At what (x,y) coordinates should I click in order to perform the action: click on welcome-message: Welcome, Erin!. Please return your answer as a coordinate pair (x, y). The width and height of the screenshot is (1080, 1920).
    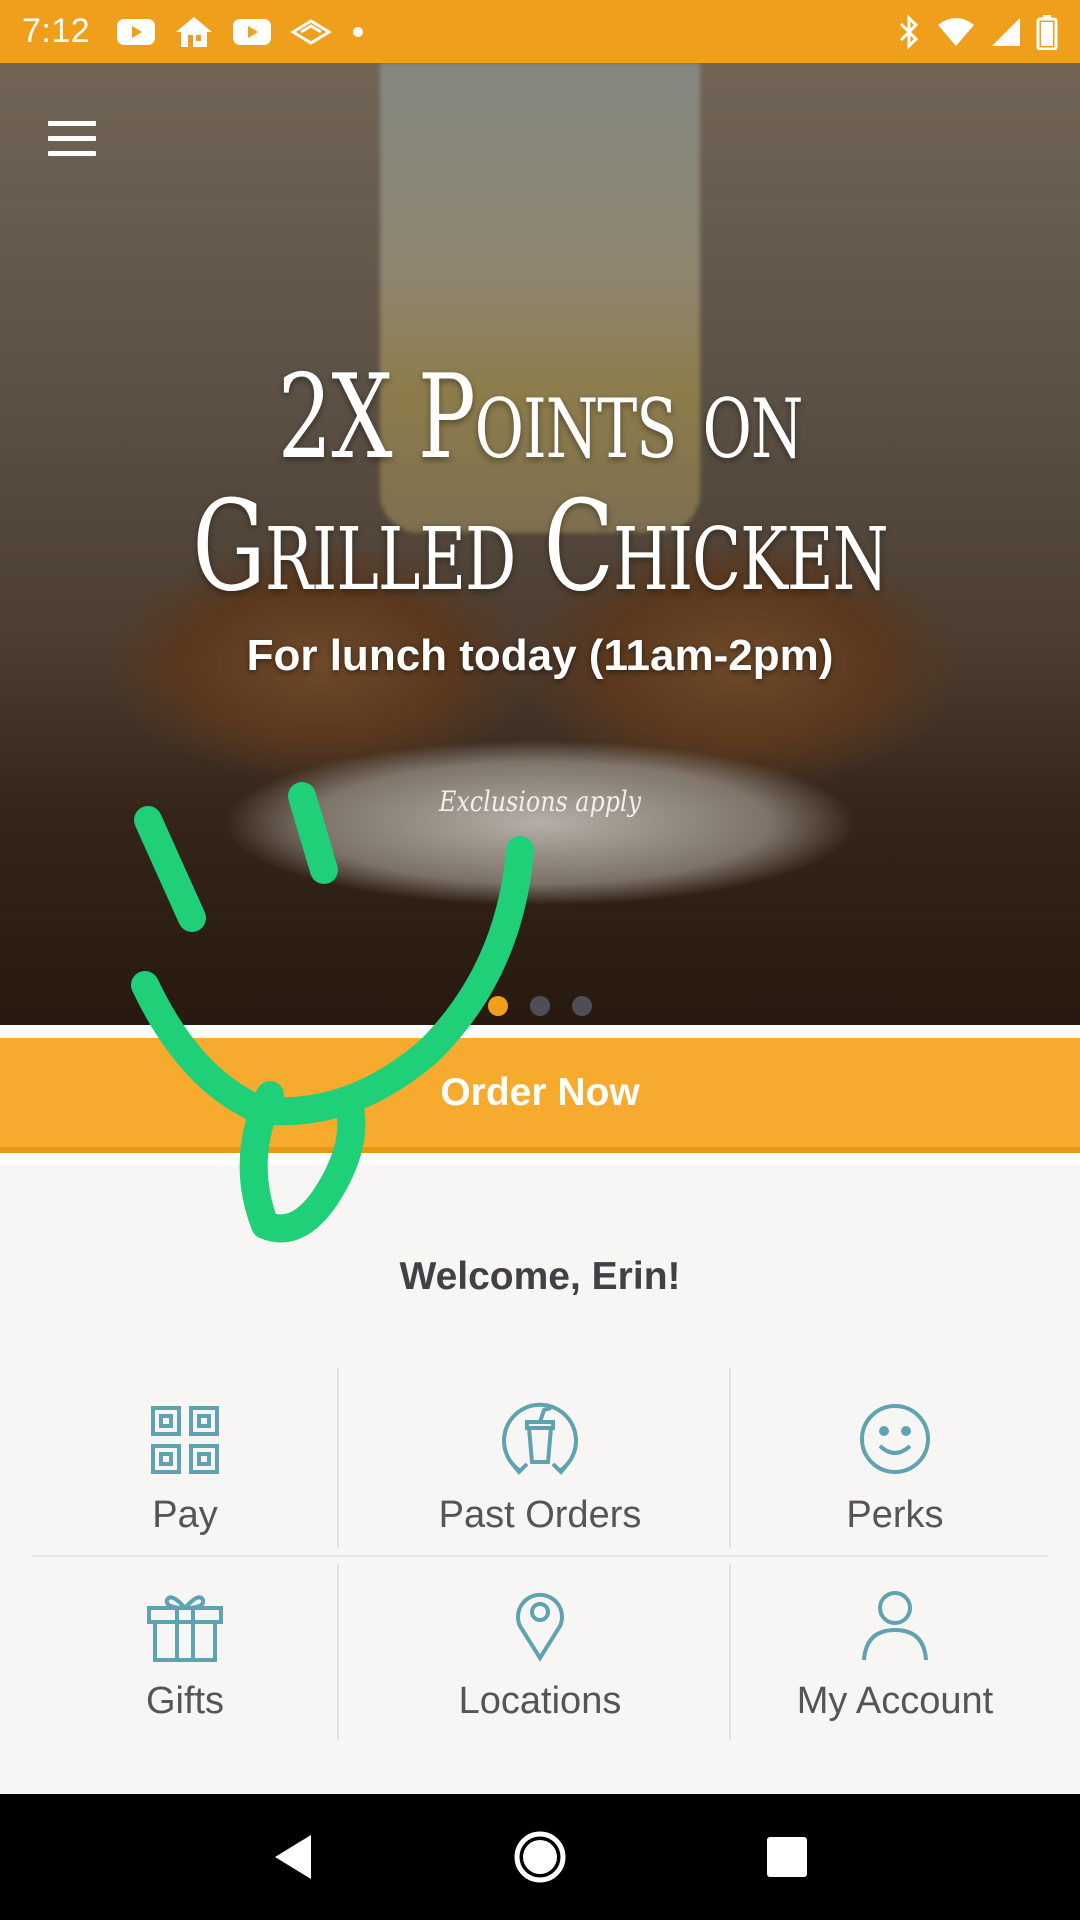
    Looking at the image, I should click on (540, 1276).